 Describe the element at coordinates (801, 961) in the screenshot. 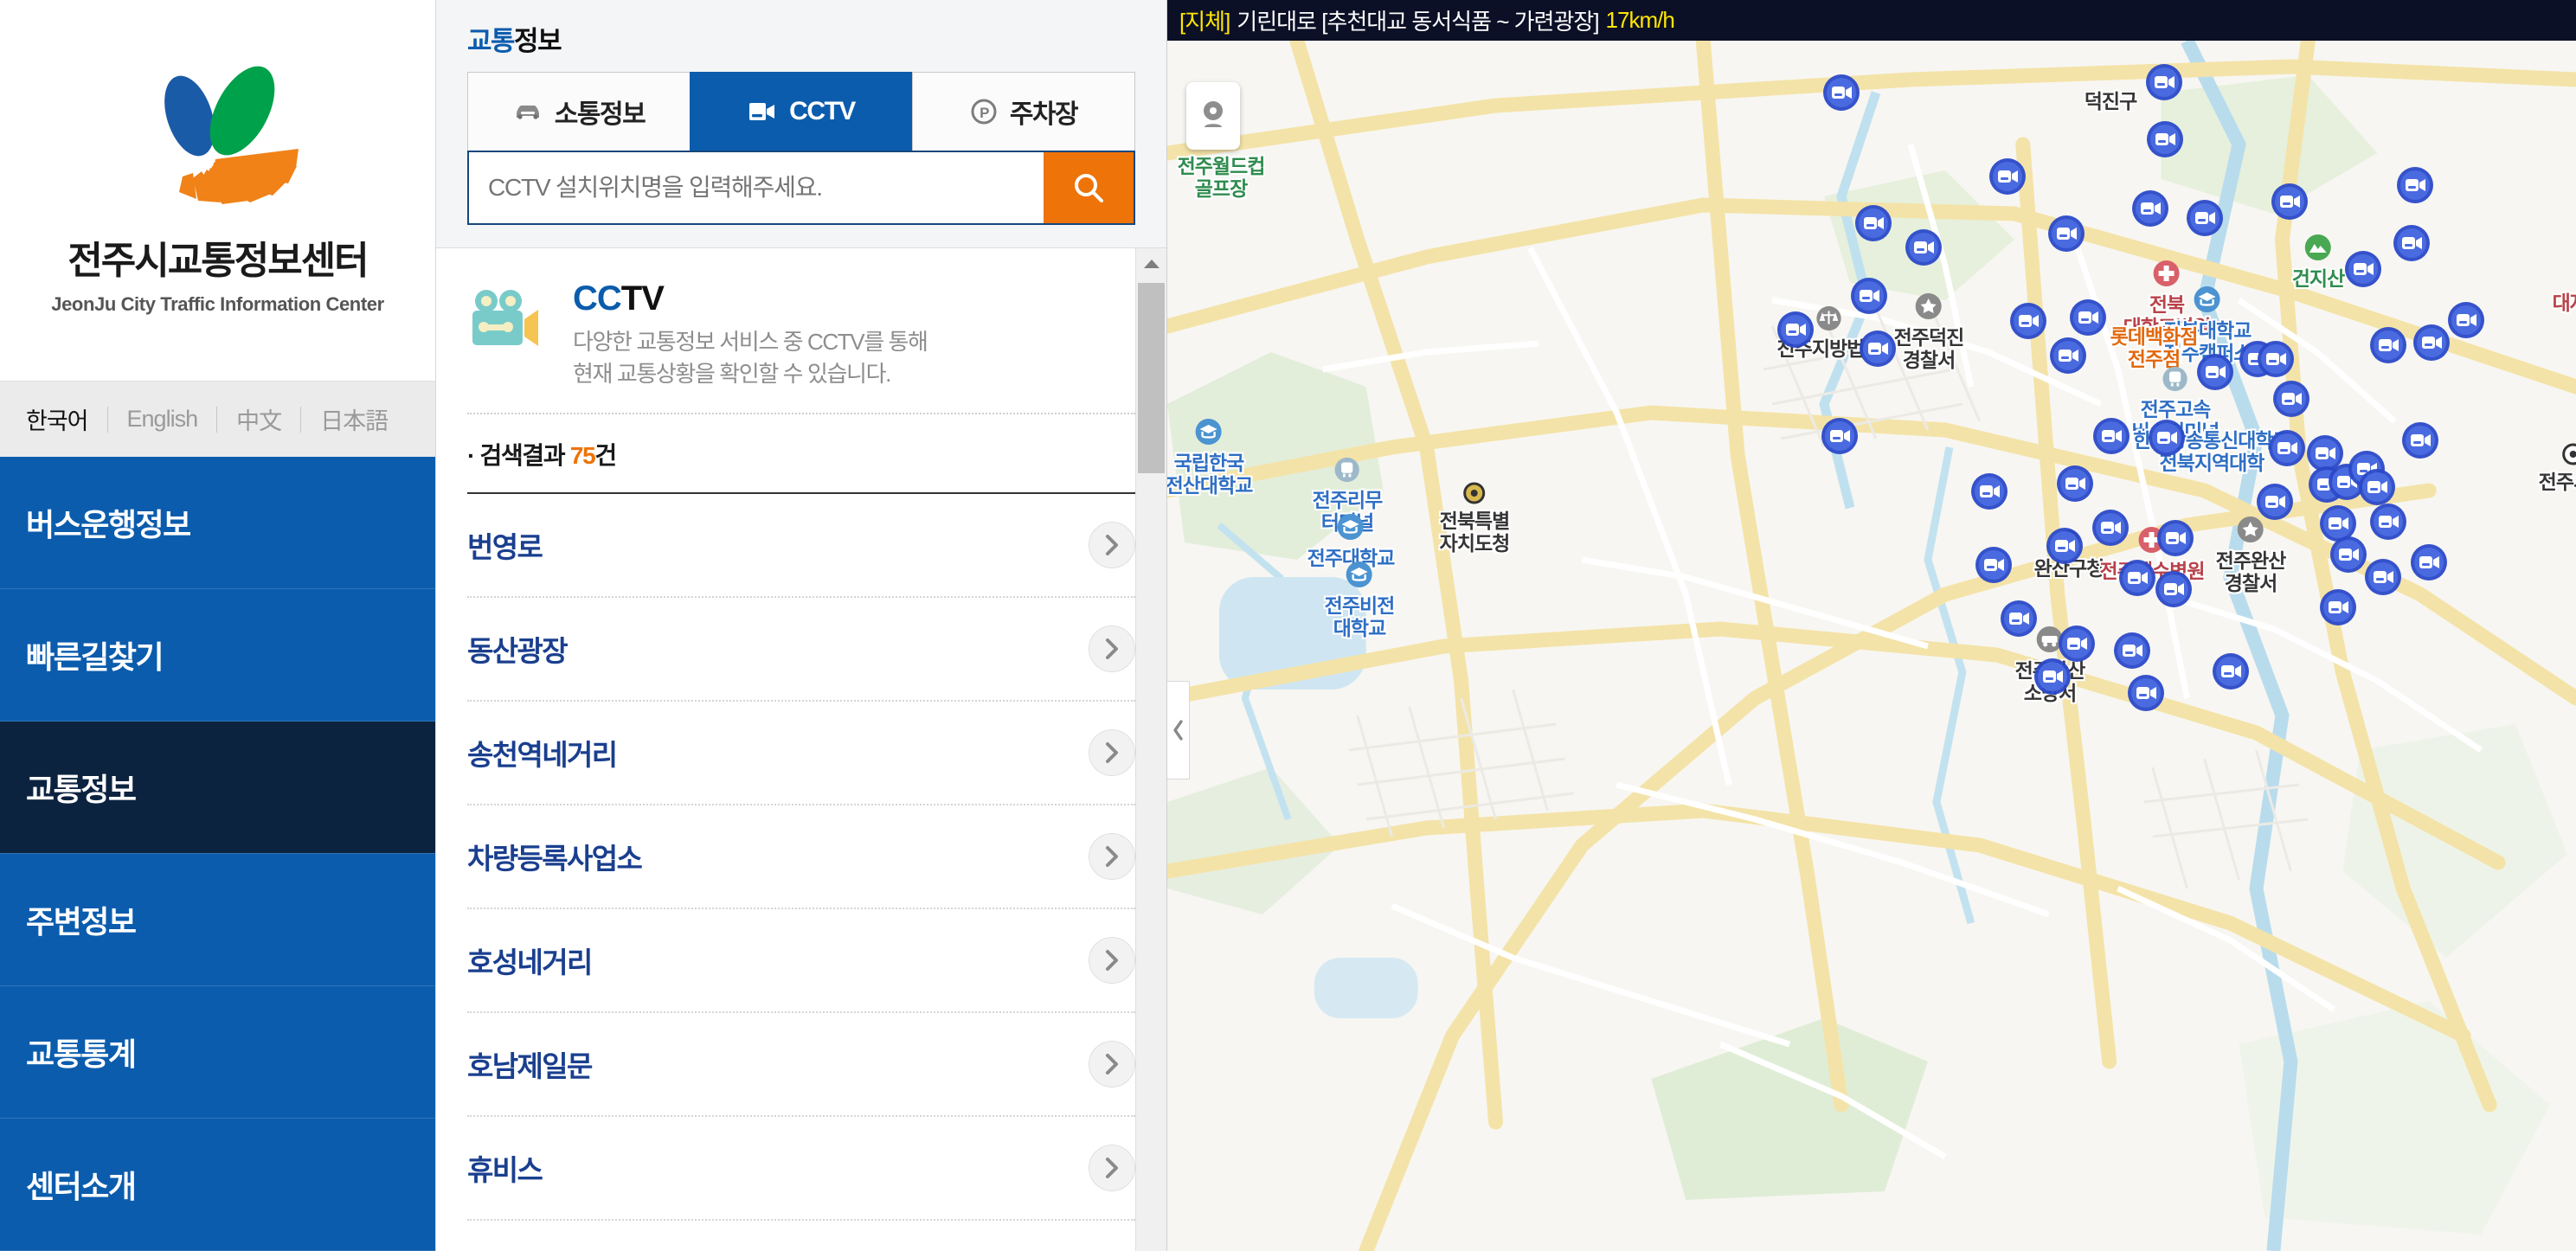

I see `list-item: 호성네거리` at that location.